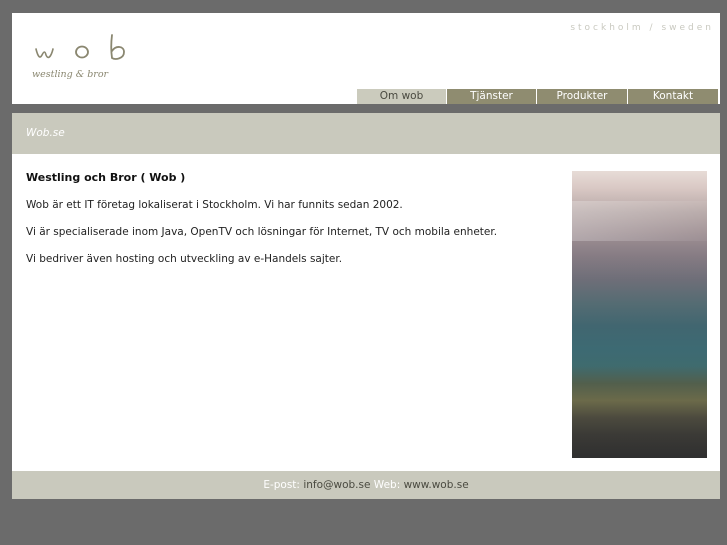 Image resolution: width=727 pixels, height=545 pixels. What do you see at coordinates (45, 133) in the screenshot?
I see `page-title: Wob.se` at bounding box center [45, 133].